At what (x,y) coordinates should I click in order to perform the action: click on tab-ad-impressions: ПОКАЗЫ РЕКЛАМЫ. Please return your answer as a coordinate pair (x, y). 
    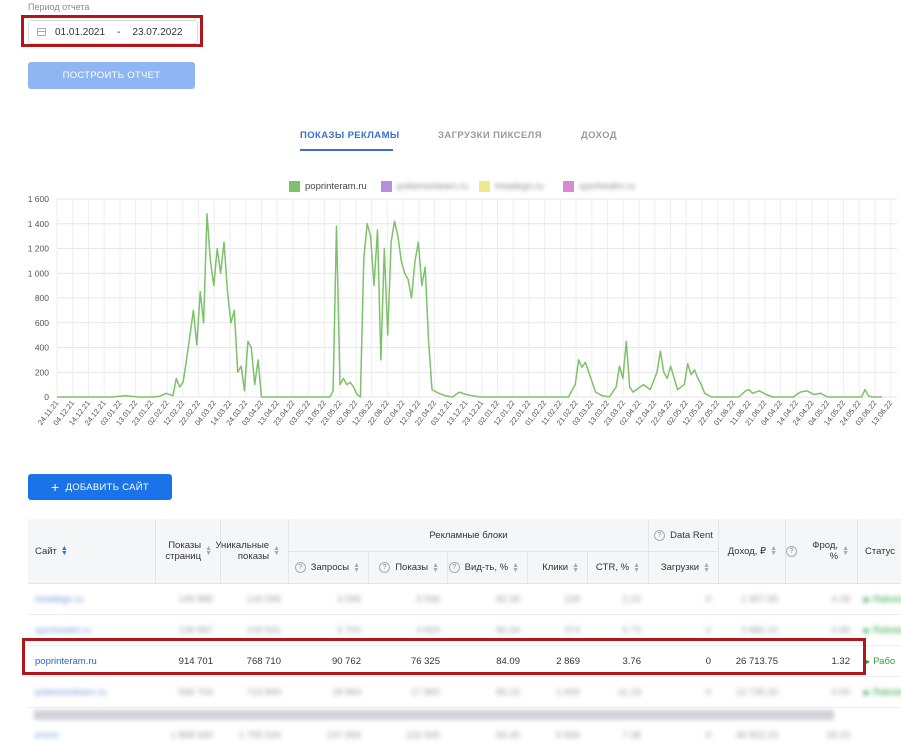
    Looking at the image, I should click on (350, 135).